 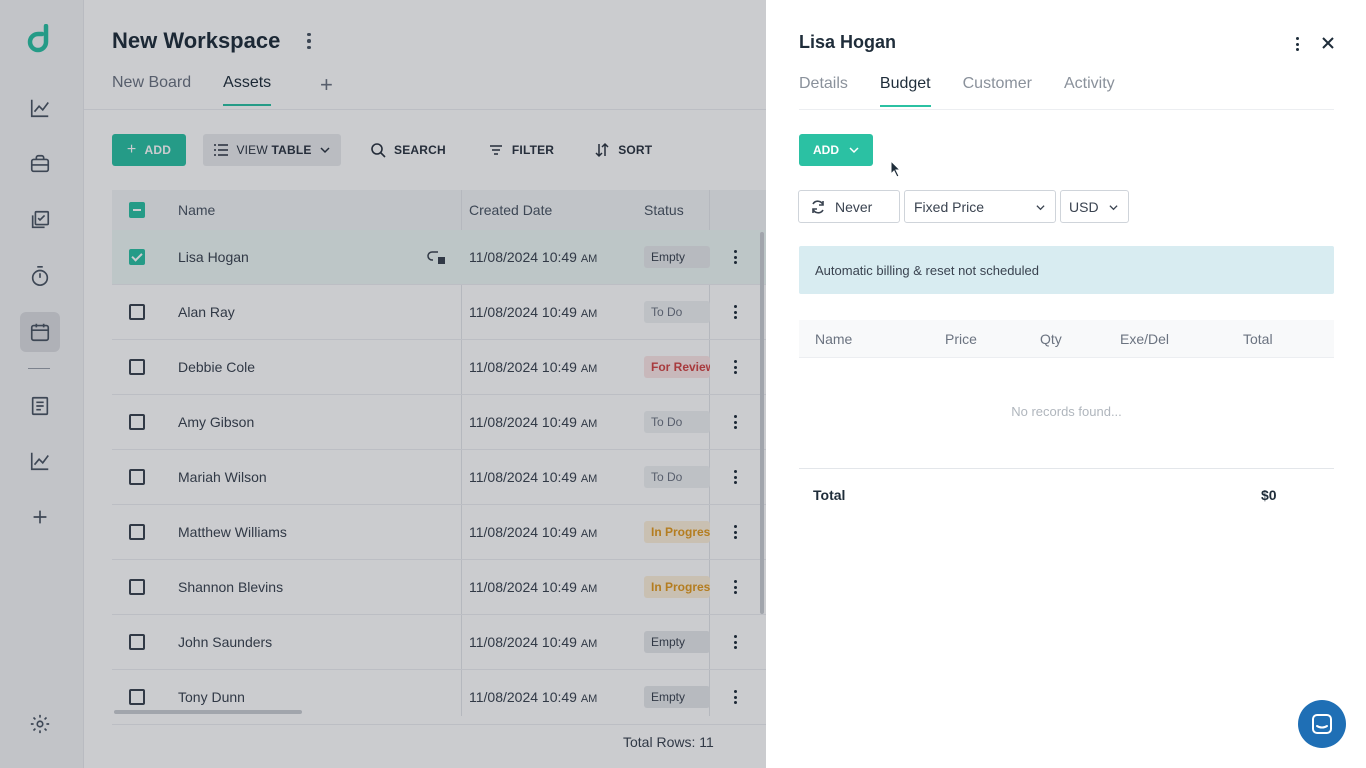 What do you see at coordinates (521, 150) in the screenshot?
I see `filter-button: FILTER` at bounding box center [521, 150].